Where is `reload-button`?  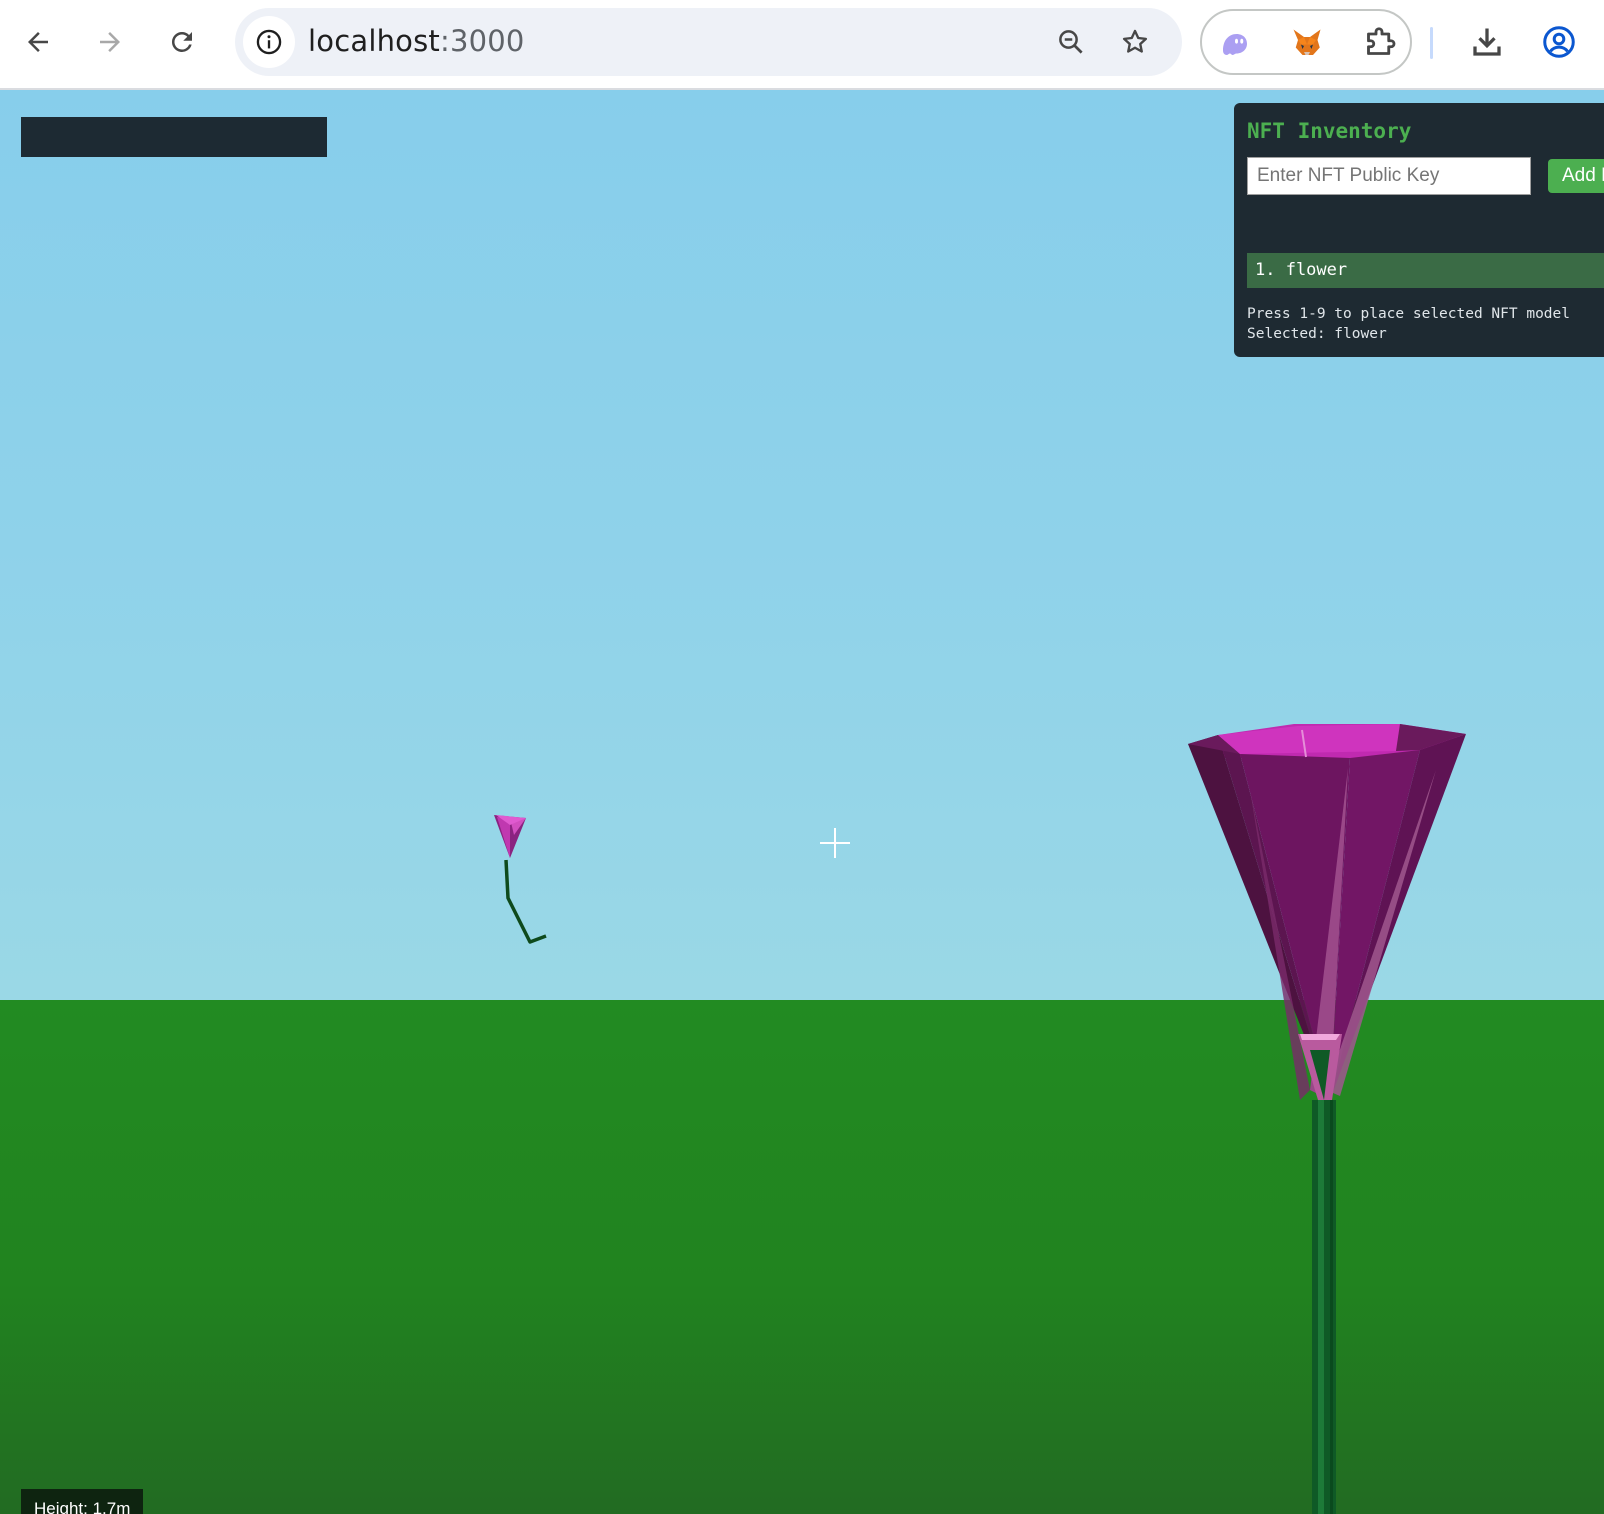
reload-button is located at coordinates (182, 42).